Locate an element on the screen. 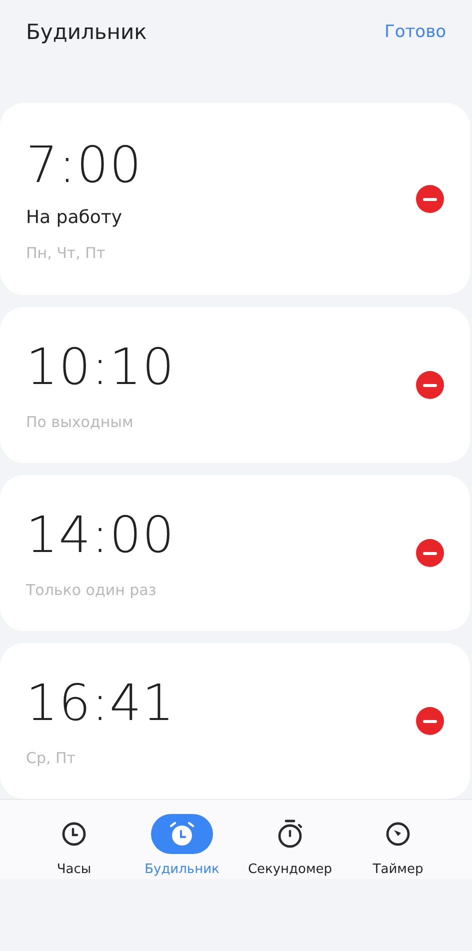 This screenshot has height=951, width=472. nav-tab: Часы is located at coordinates (74, 846).